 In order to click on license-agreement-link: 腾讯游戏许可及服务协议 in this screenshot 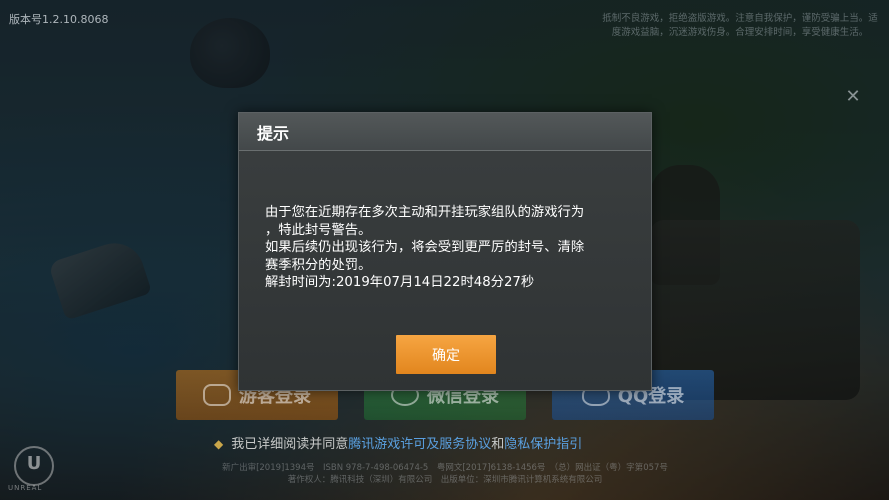, I will do `click(419, 444)`.